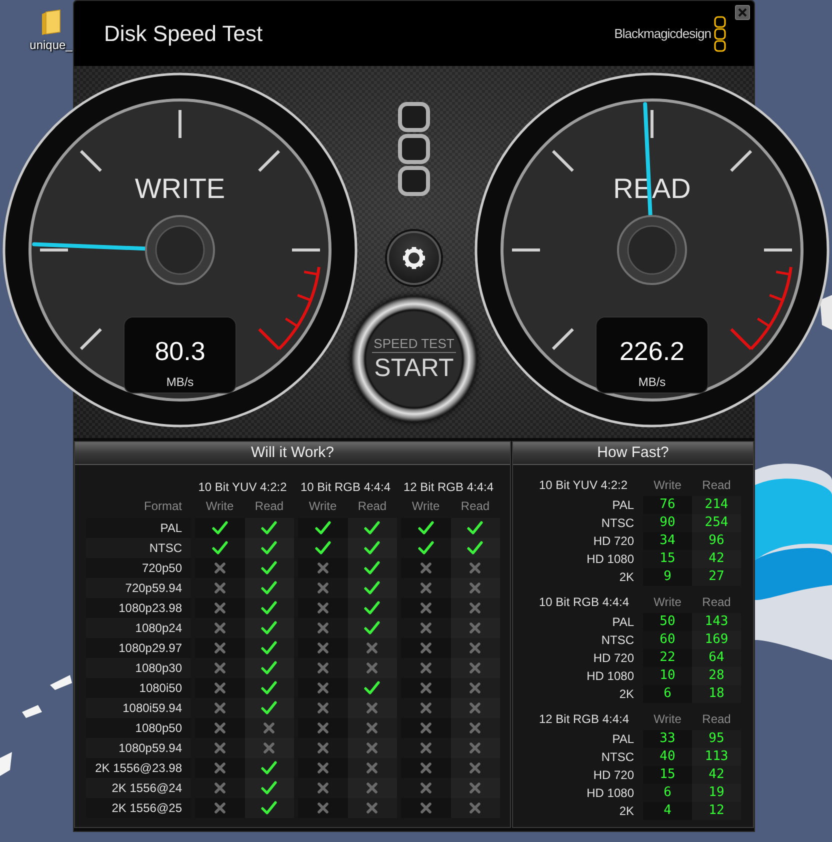 The width and height of the screenshot is (832, 842). I want to click on table-cell: 33, so click(667, 739).